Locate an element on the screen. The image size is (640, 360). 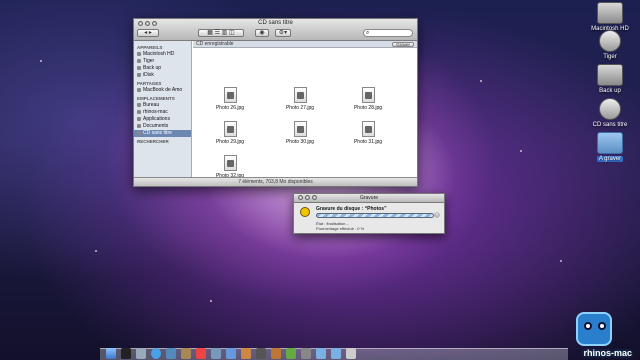
sidebar-item-cd-sans-titre: CD sans titre is located at coordinates (162, 133).